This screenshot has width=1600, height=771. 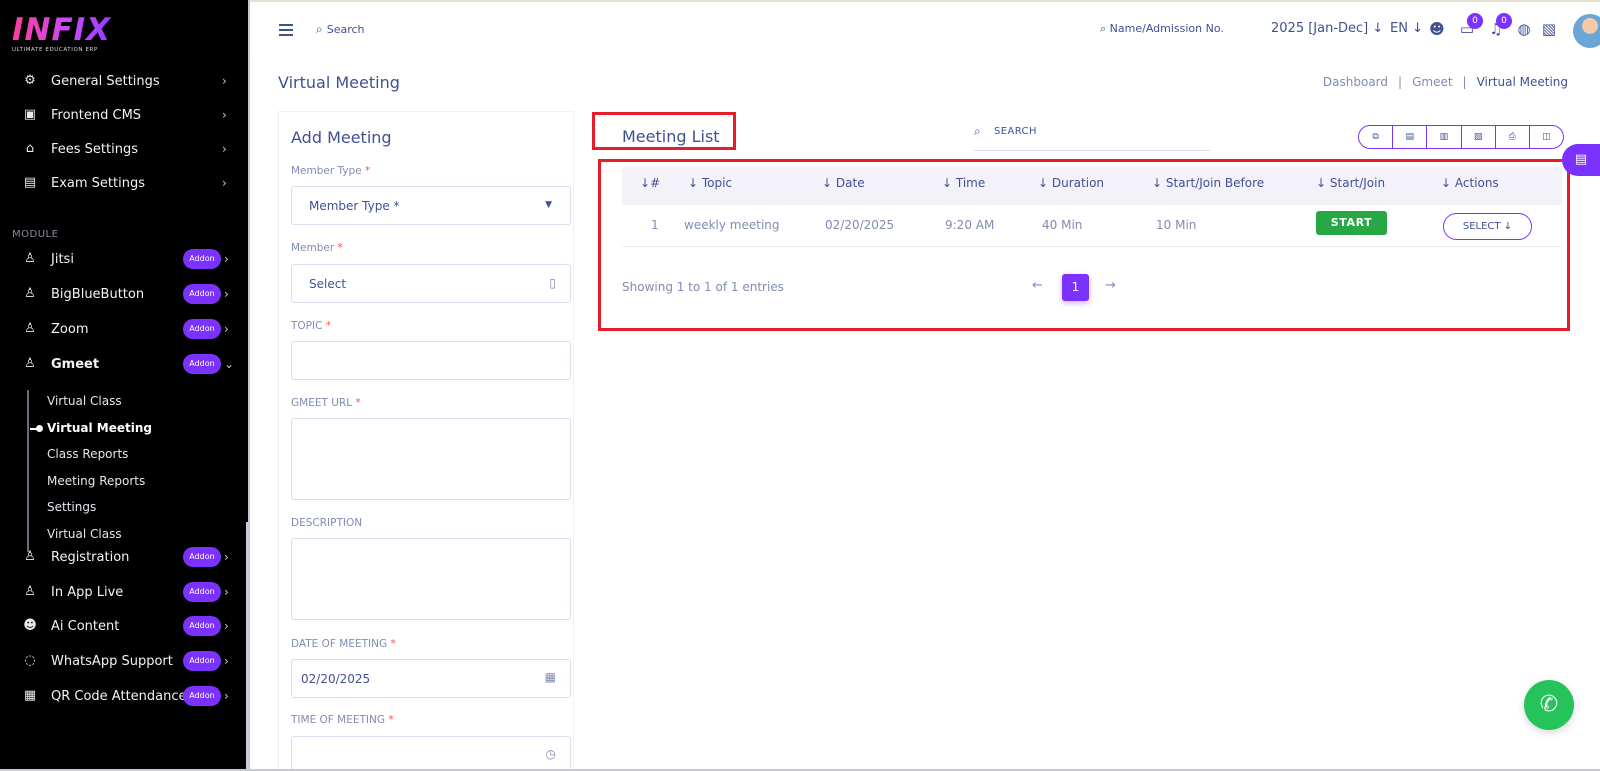 I want to click on submenu-virtual-meeting: Virtual Meeting, so click(x=99, y=428).